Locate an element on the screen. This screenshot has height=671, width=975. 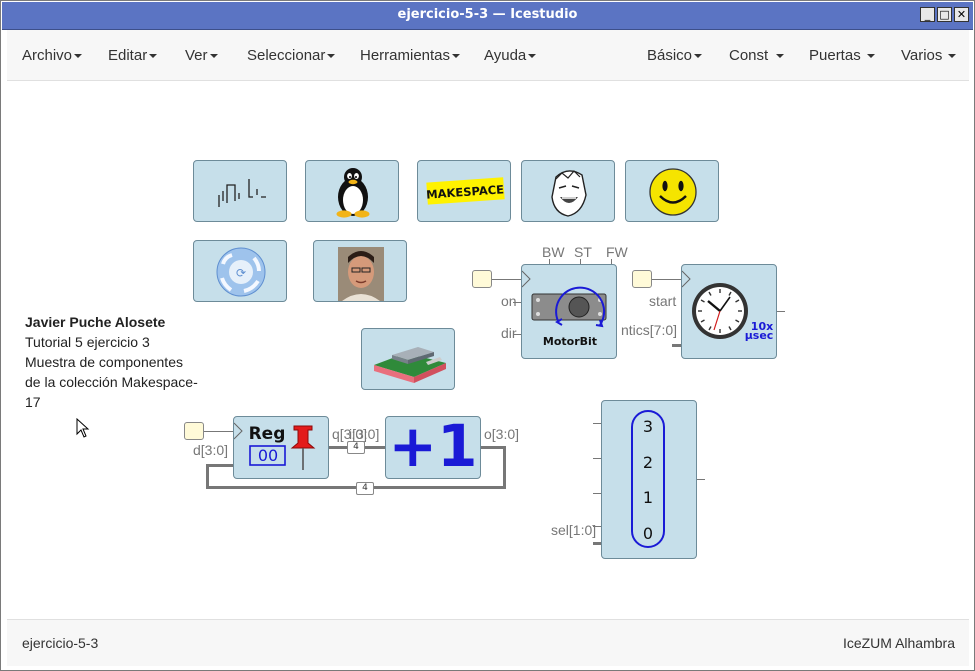
menu-puertas: Puertas is located at coordinates (842, 55).